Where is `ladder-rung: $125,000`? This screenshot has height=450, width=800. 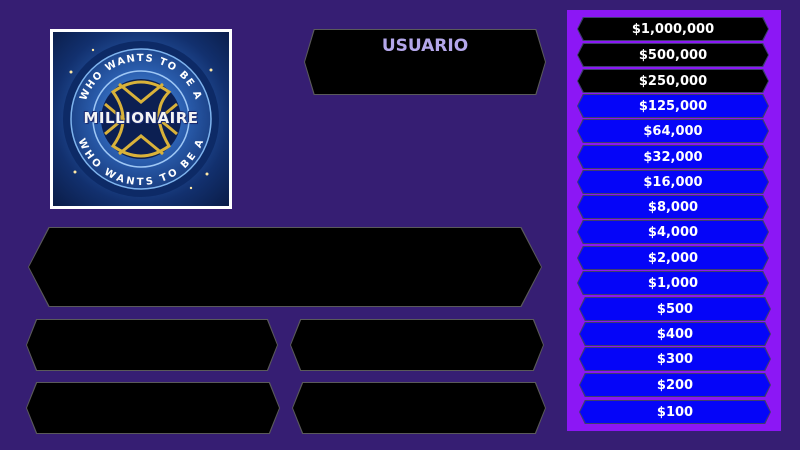
ladder-rung: $125,000 is located at coordinates (673, 106).